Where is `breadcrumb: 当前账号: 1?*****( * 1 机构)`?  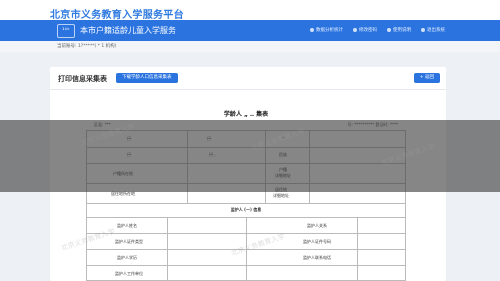 breadcrumb: 当前账号: 1?*****( * 1 机构) is located at coordinates (87, 46).